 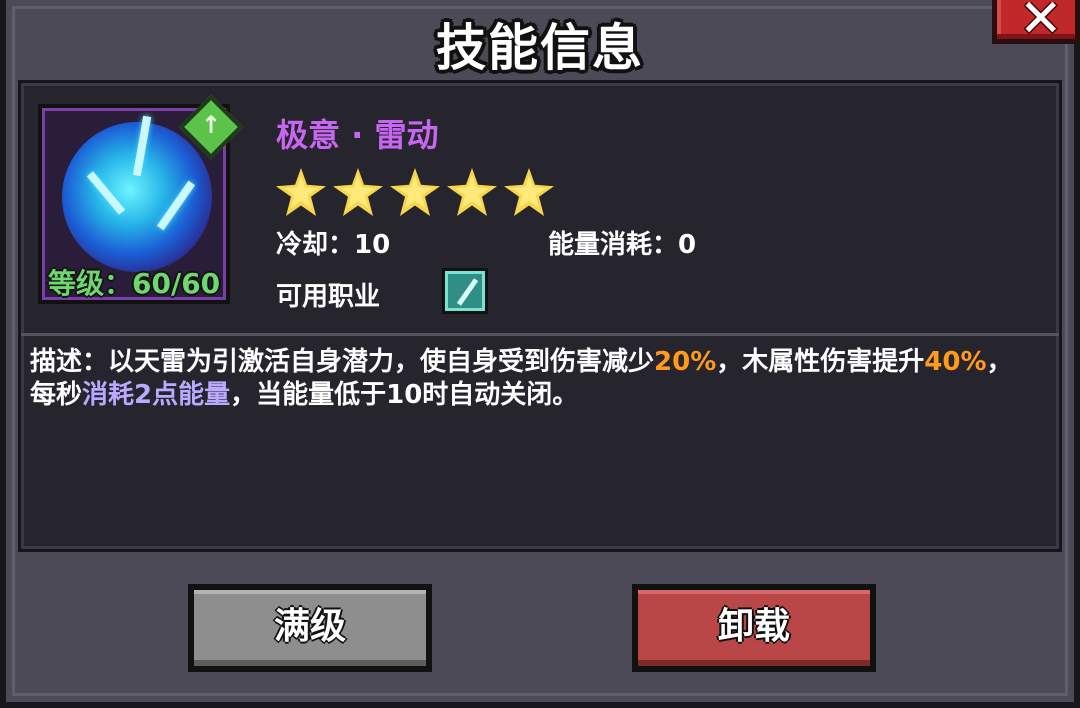 I want to click on dialog-title: 技能信息, so click(x=540, y=48).